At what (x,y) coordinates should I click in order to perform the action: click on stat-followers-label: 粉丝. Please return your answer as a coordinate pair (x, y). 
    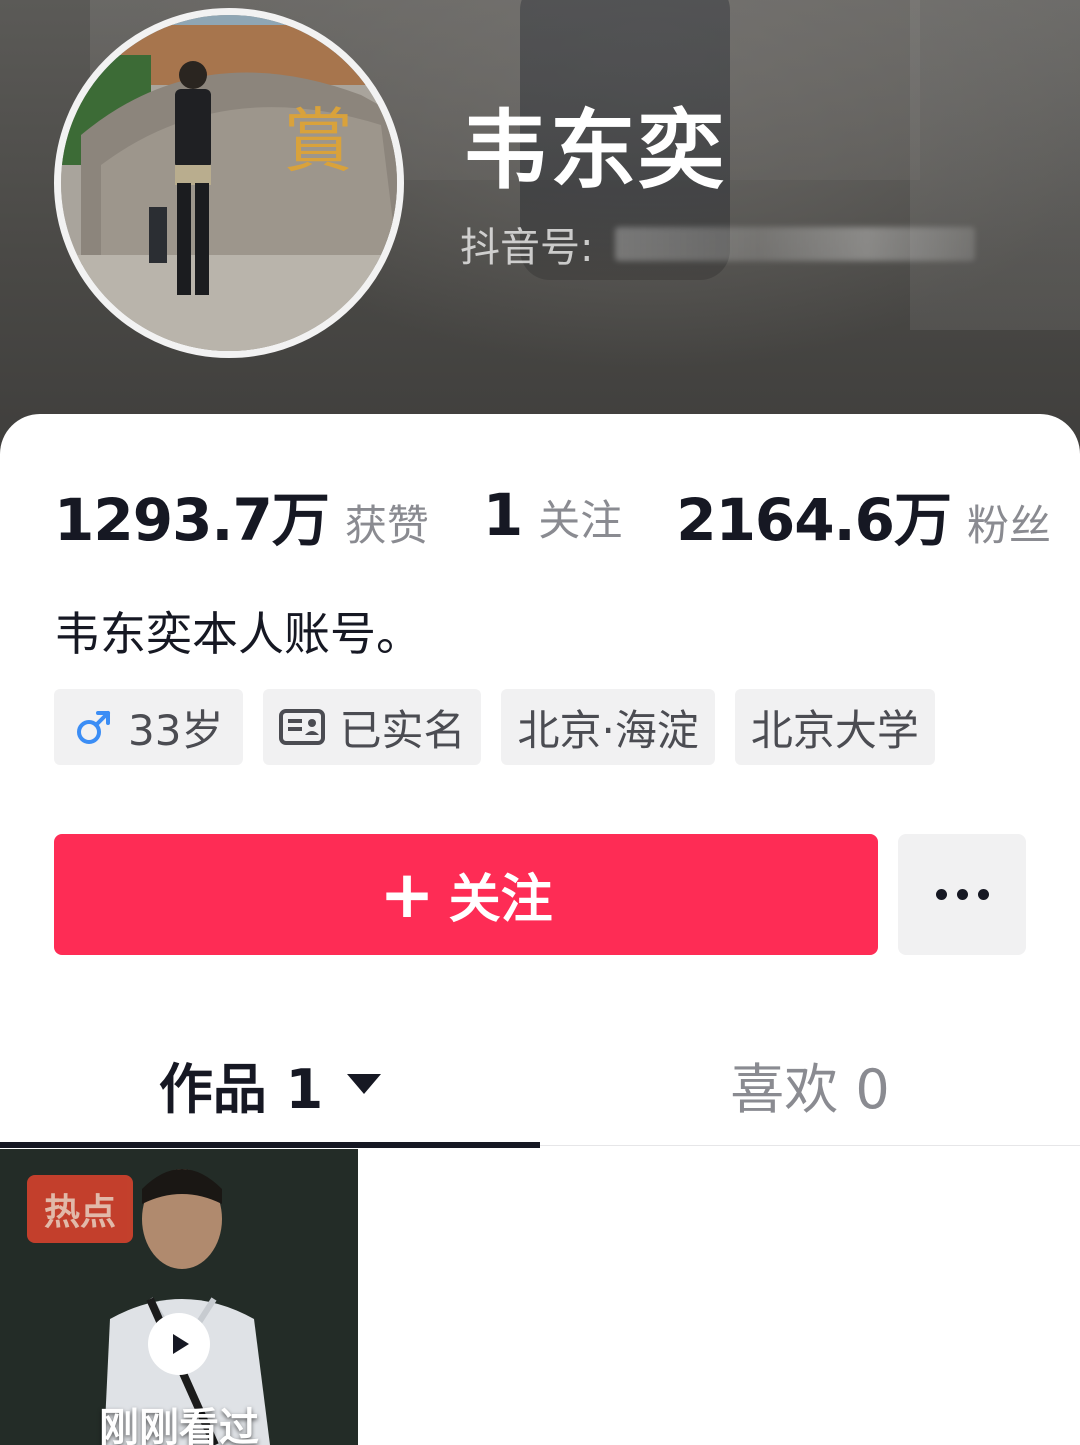
    Looking at the image, I should click on (1009, 525).